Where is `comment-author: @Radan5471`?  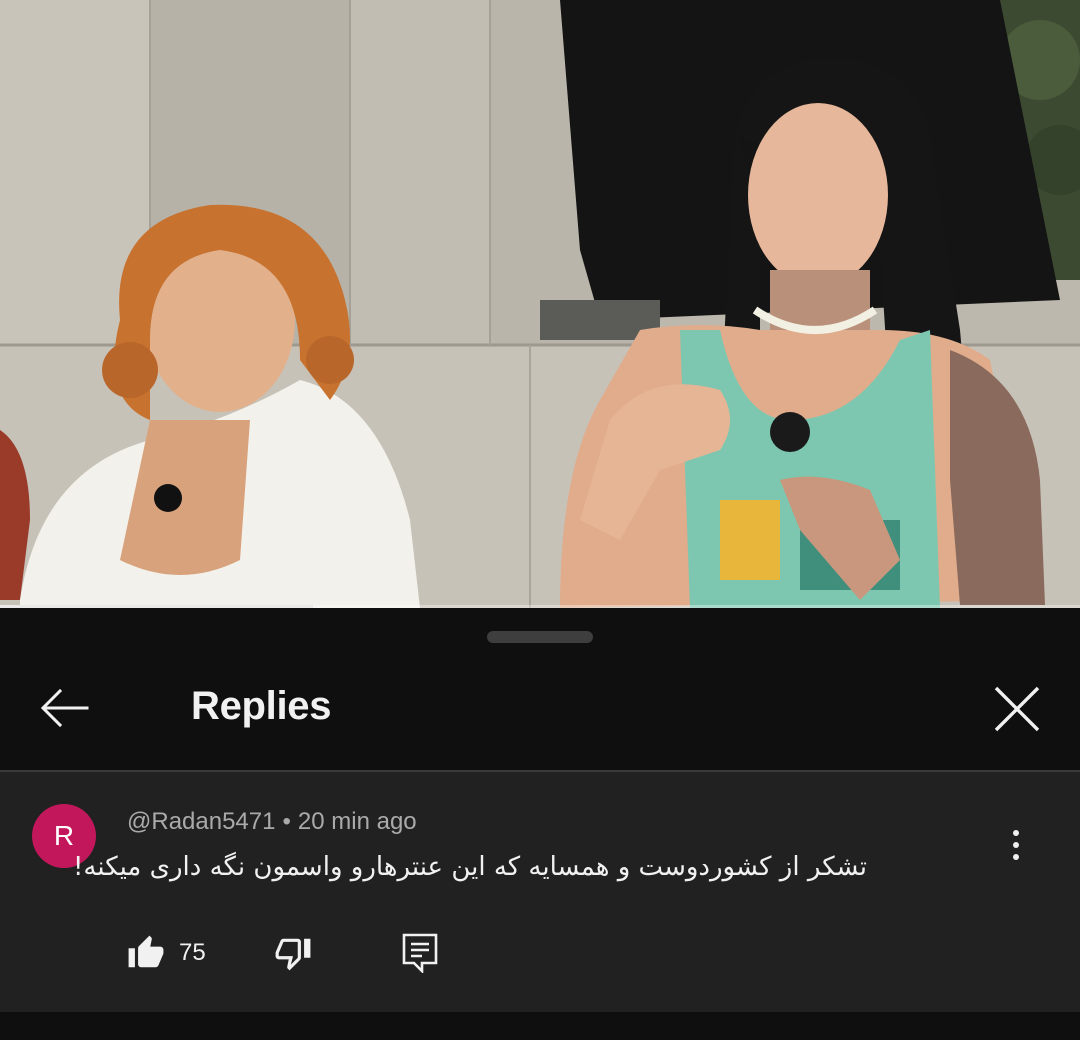 comment-author: @Radan5471 is located at coordinates (201, 821).